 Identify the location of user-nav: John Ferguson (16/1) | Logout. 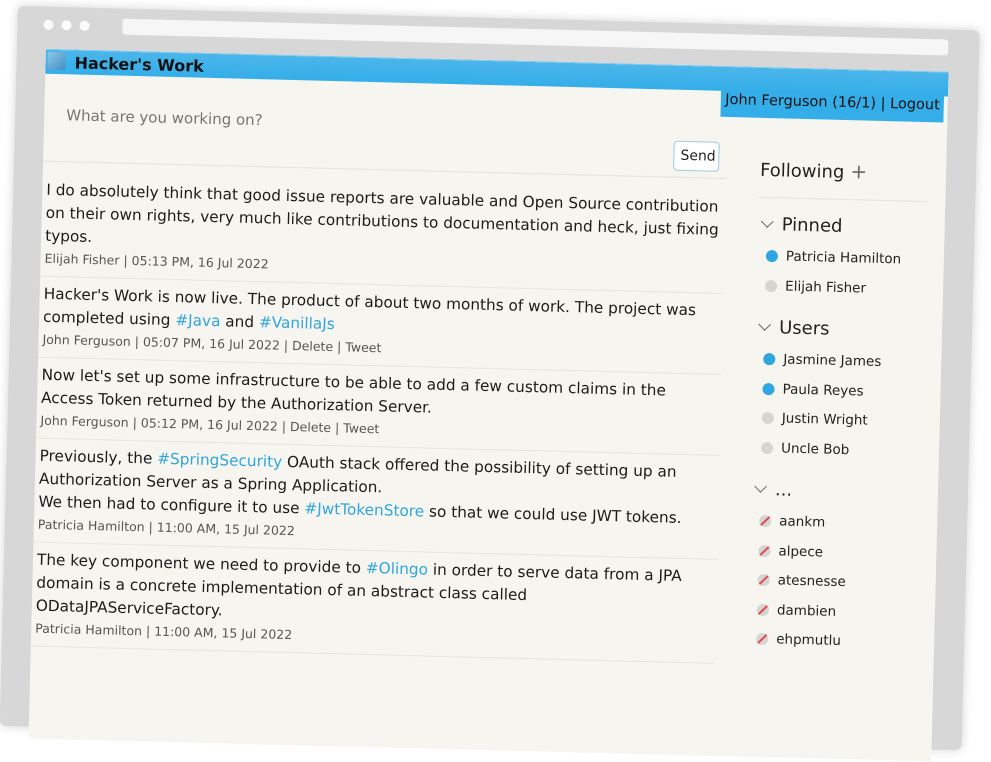
(832, 106).